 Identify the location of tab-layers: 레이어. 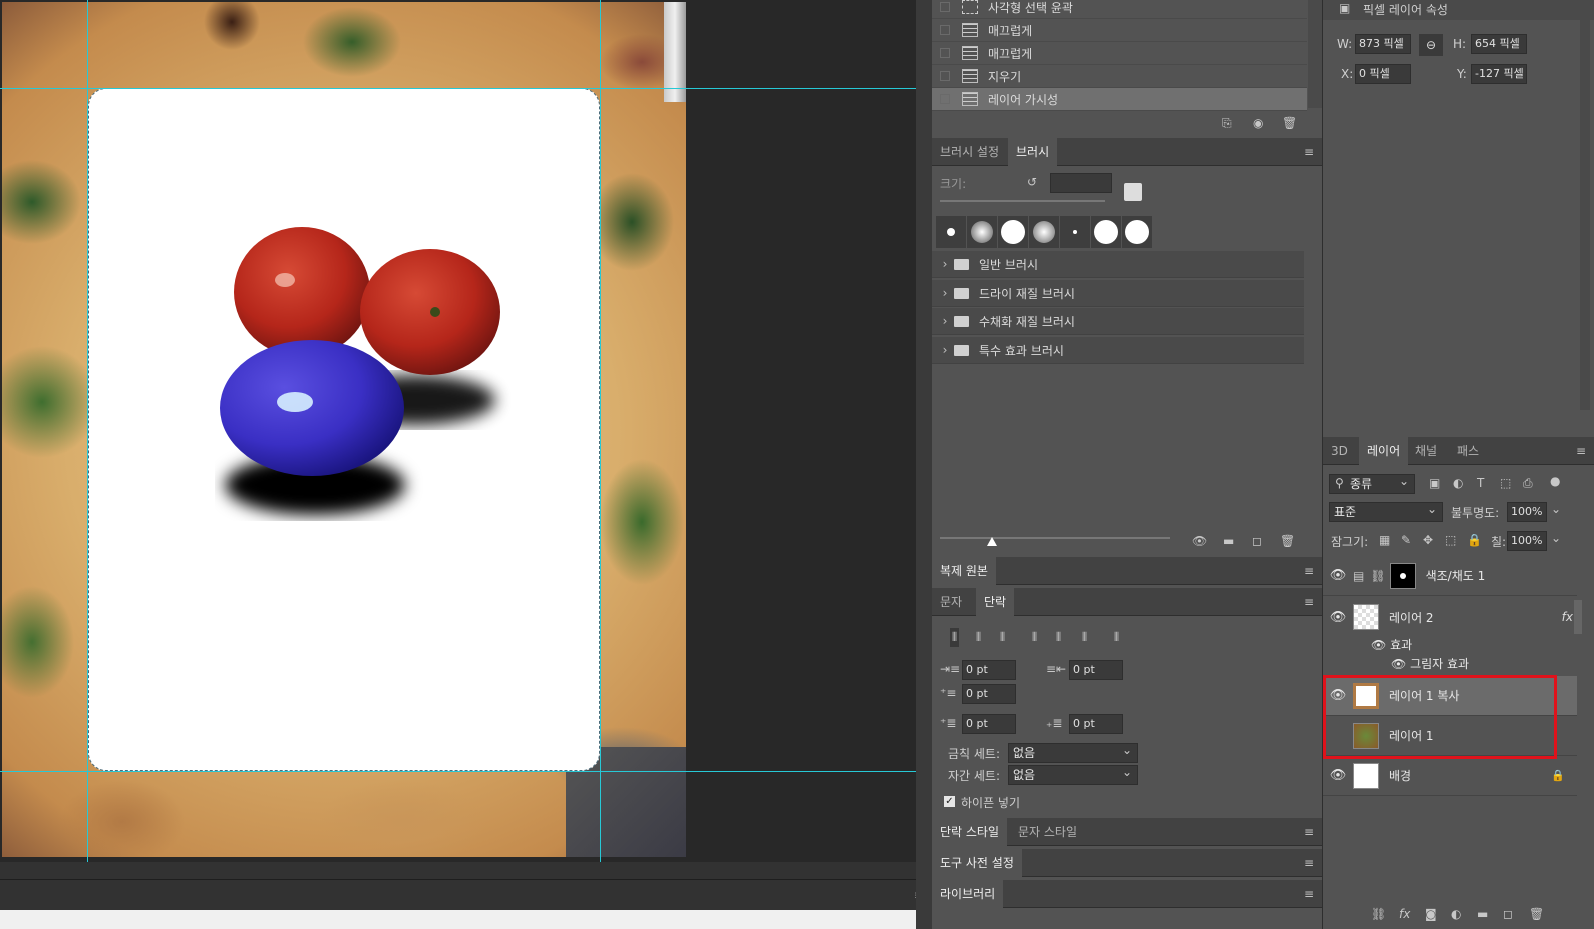
(1384, 451).